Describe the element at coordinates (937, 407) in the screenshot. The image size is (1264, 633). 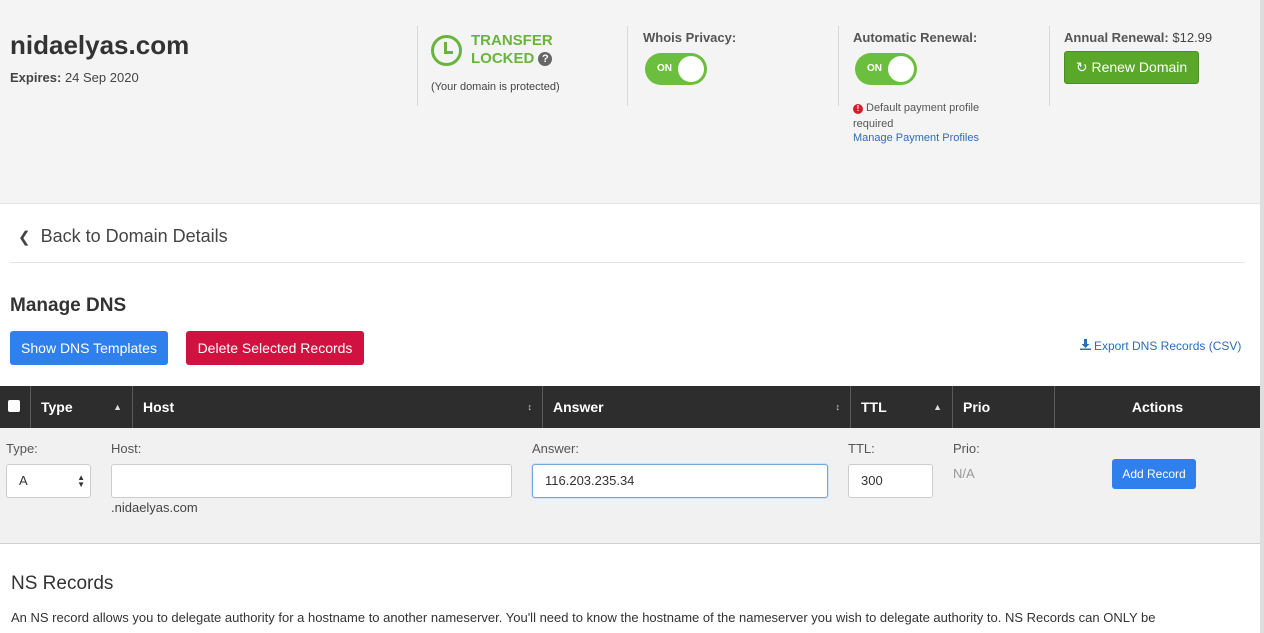
I see `sort-asc-icon: ▲` at that location.